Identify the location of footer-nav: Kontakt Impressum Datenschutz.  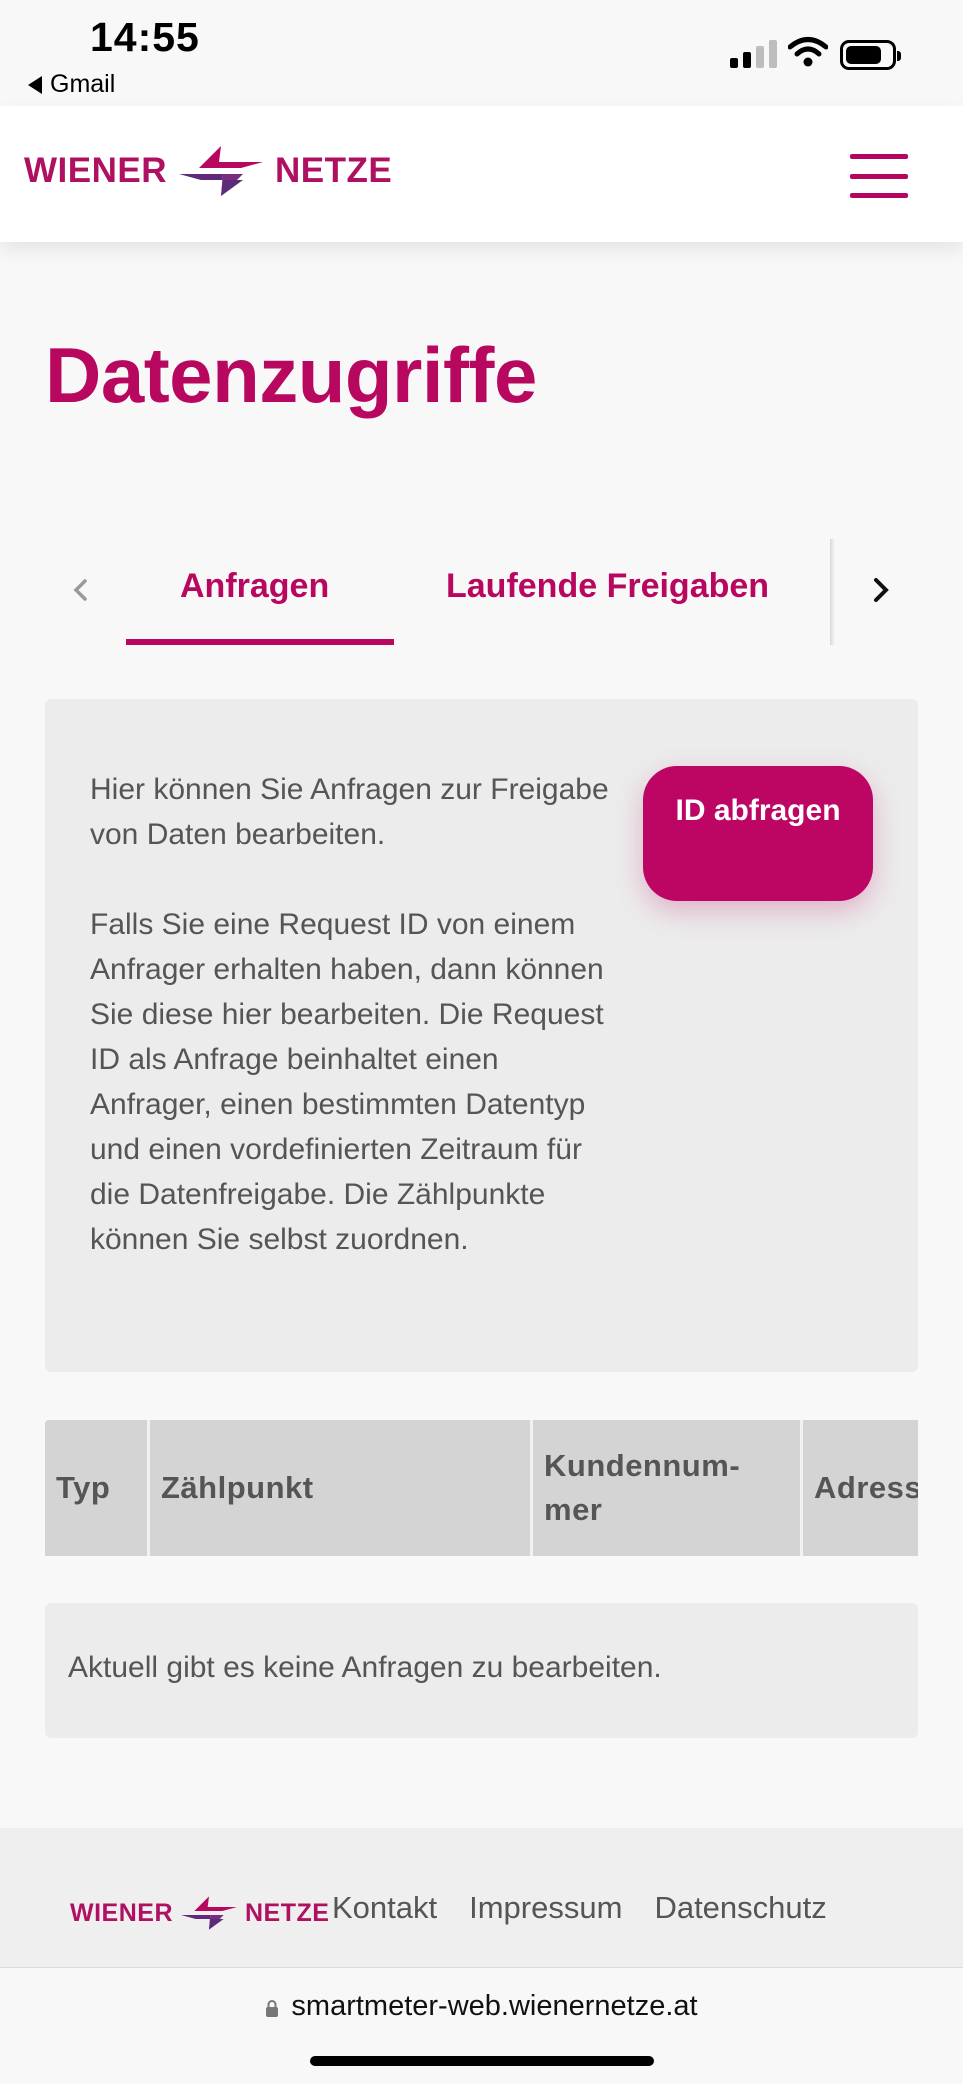
(579, 1908).